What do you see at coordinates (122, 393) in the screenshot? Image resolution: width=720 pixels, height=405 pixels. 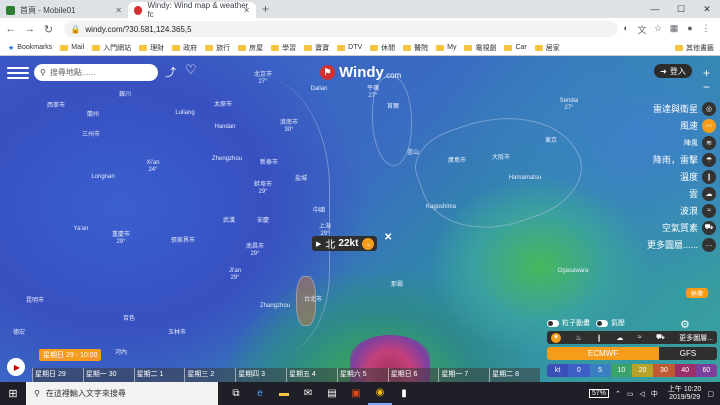 I see `taskbar-search-input: ⚲ 在這裡輸入文字來搜尋` at bounding box center [122, 393].